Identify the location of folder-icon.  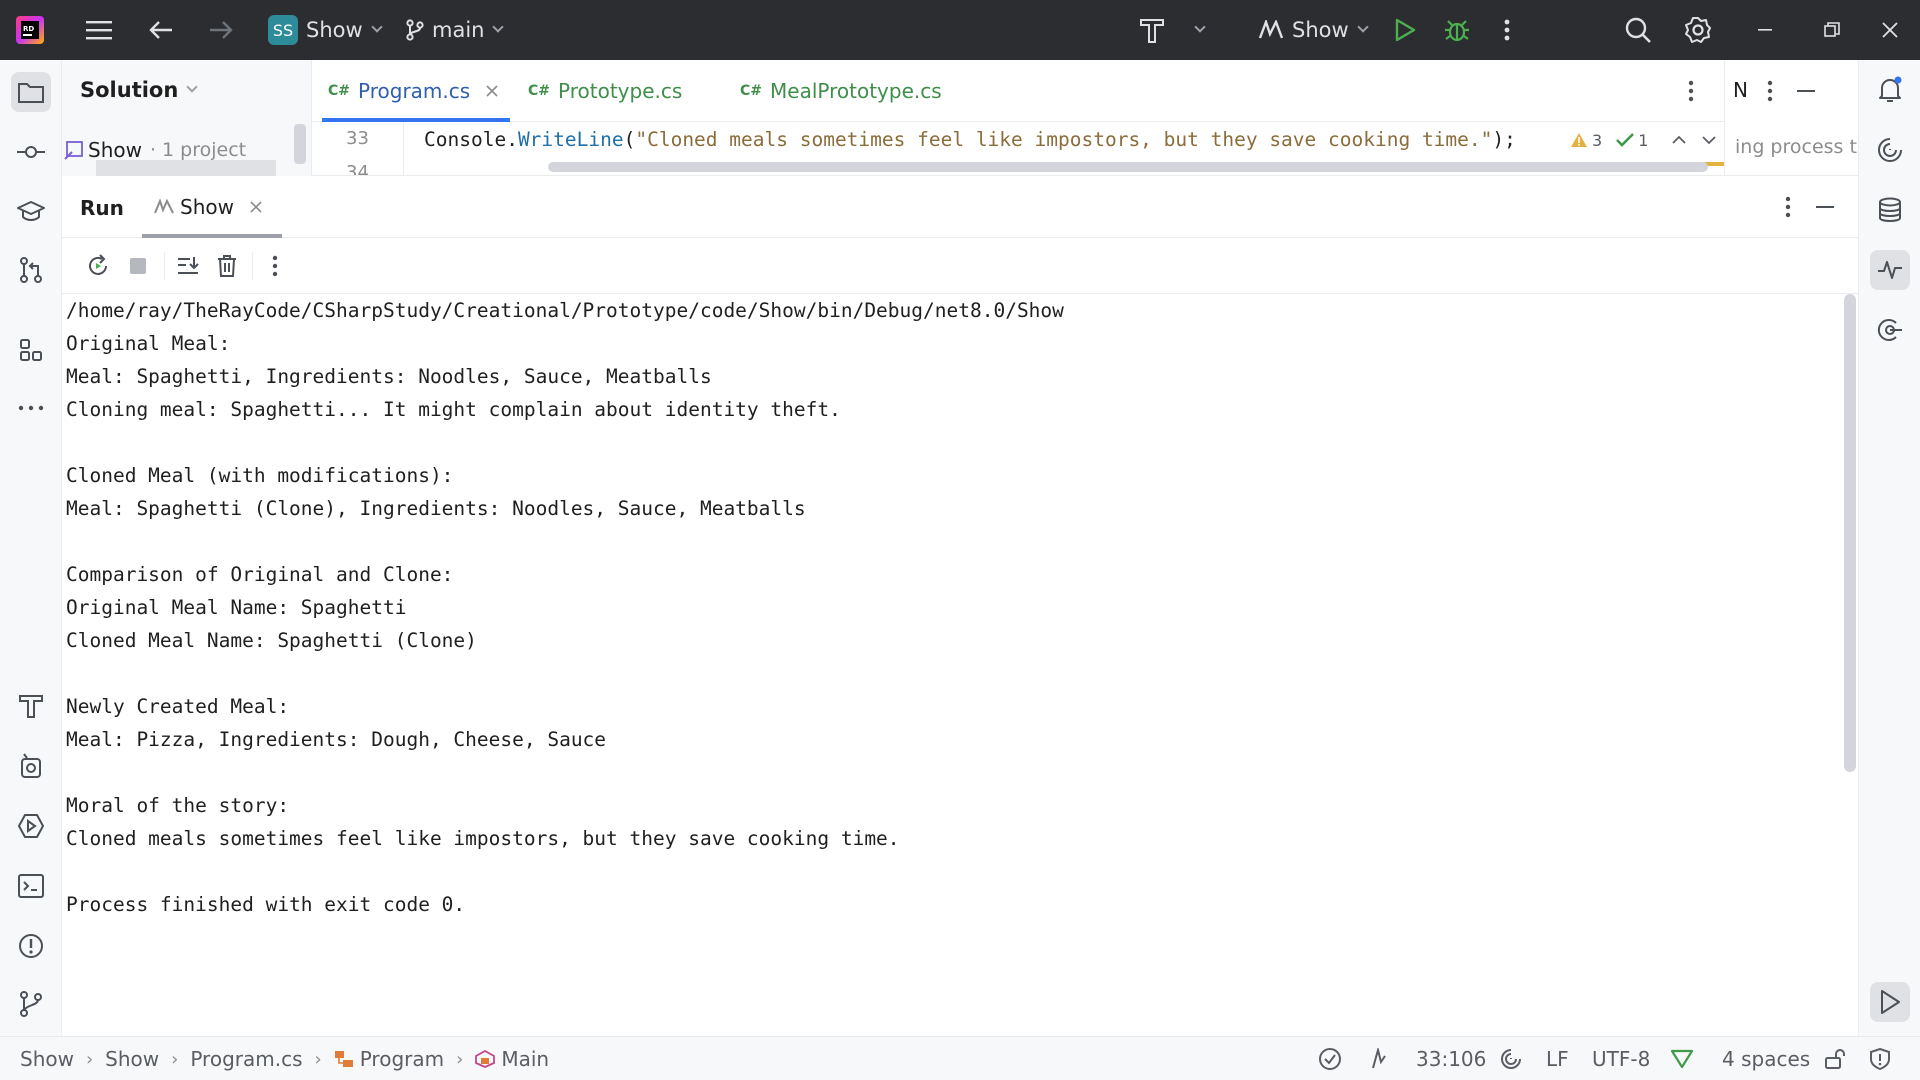
(31, 92).